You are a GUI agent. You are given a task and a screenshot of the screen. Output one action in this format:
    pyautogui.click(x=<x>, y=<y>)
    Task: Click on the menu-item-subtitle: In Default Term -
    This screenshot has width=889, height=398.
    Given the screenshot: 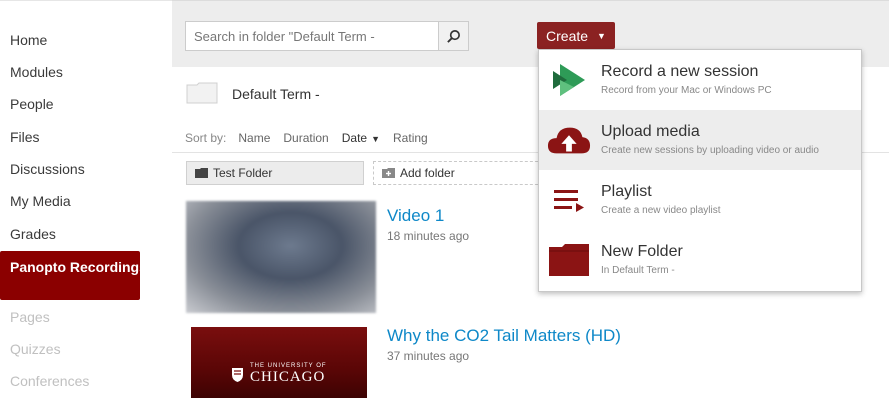 What is the action you would take?
    pyautogui.click(x=638, y=270)
    